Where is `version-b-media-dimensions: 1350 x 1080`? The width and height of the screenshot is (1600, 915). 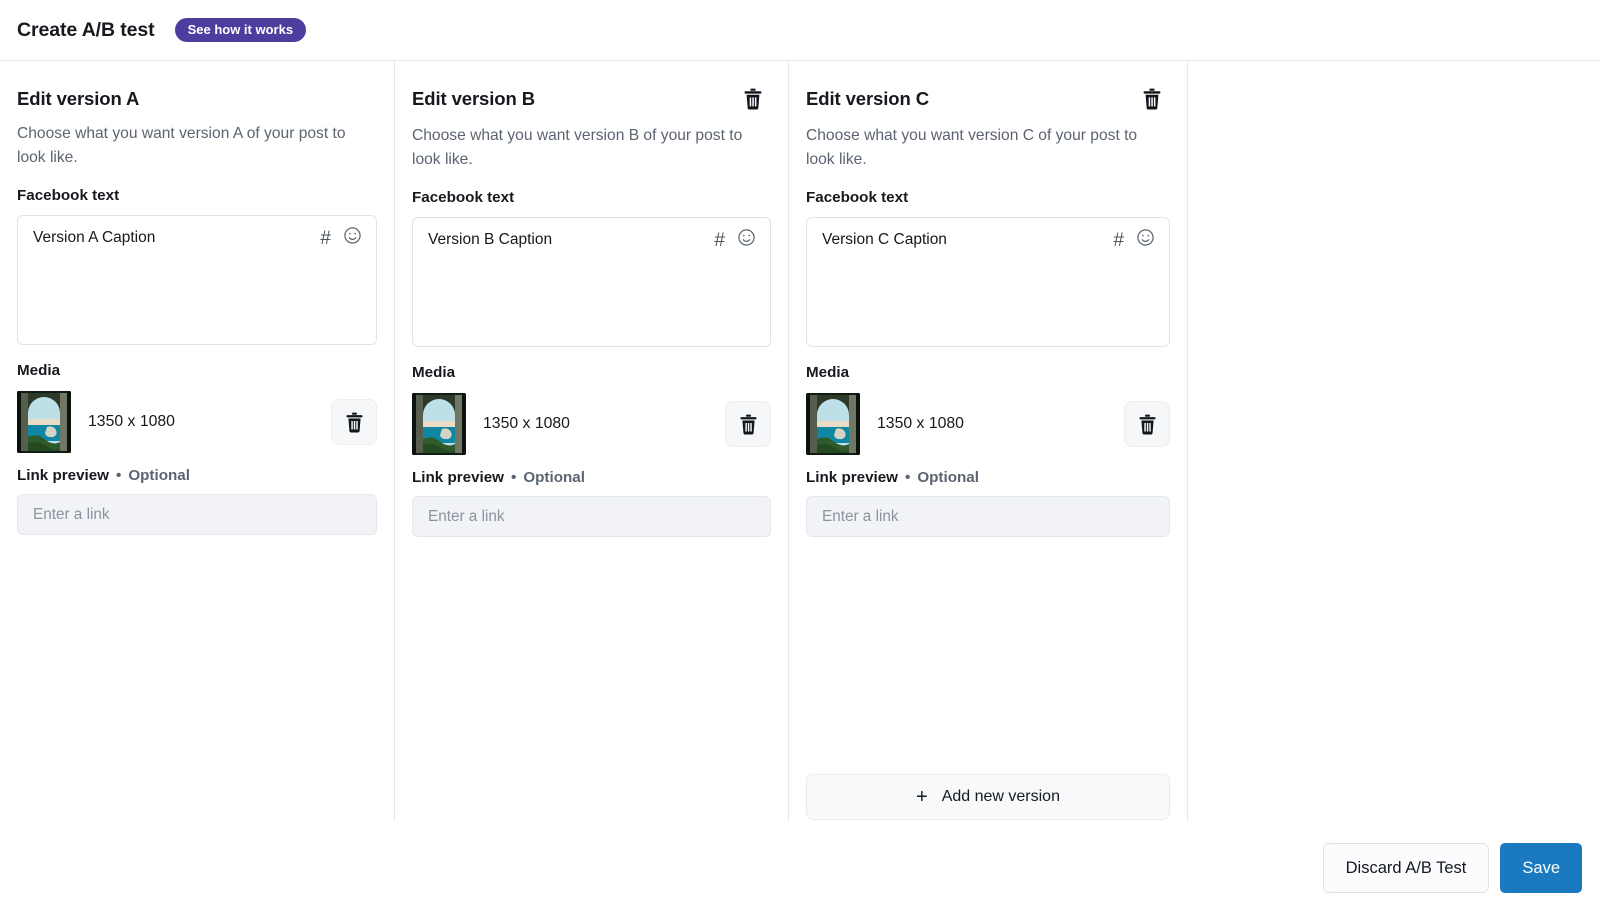 version-b-media-dimensions: 1350 x 1080 is located at coordinates (526, 423).